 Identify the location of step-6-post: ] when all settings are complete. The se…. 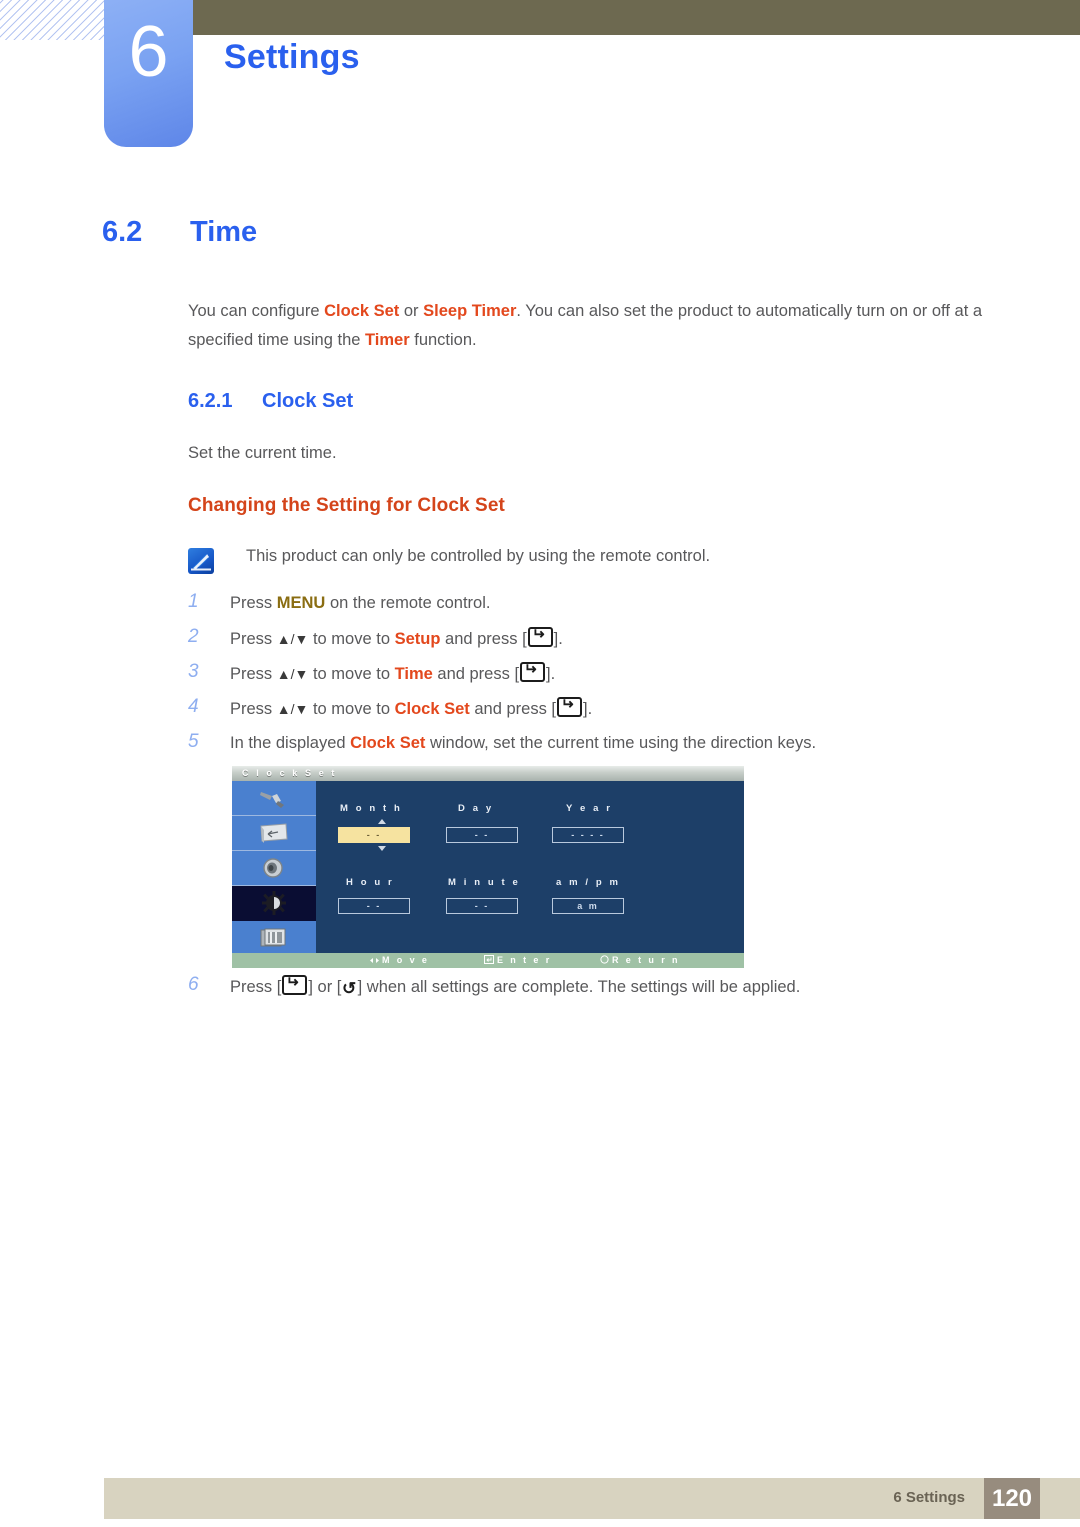
(579, 987).